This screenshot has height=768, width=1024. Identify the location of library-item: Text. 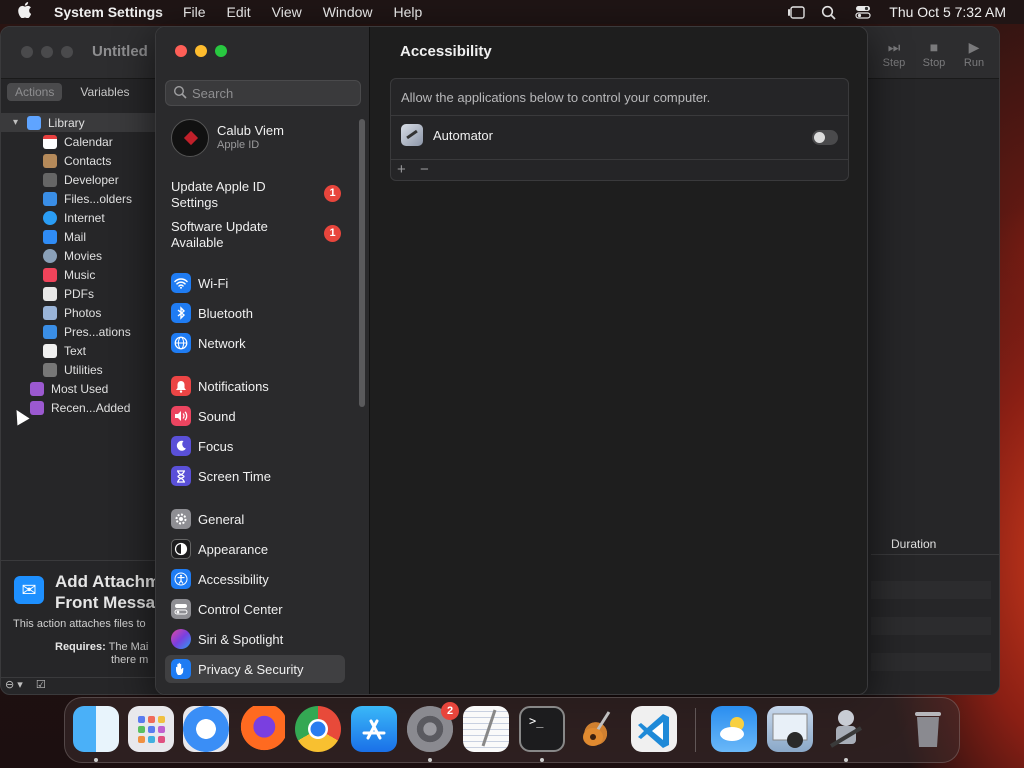
(78, 350).